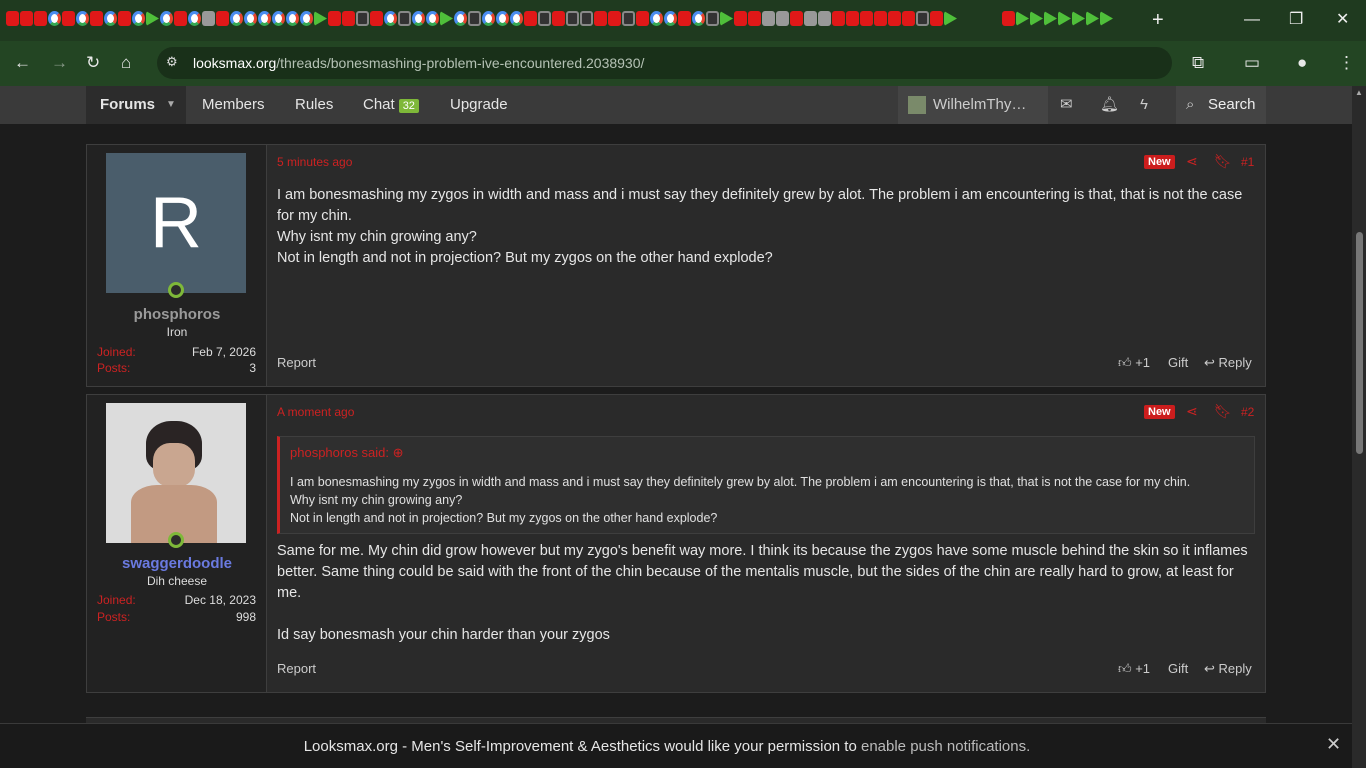  Describe the element at coordinates (1296, 20) in the screenshot. I see `maximize-button: ❐` at that location.